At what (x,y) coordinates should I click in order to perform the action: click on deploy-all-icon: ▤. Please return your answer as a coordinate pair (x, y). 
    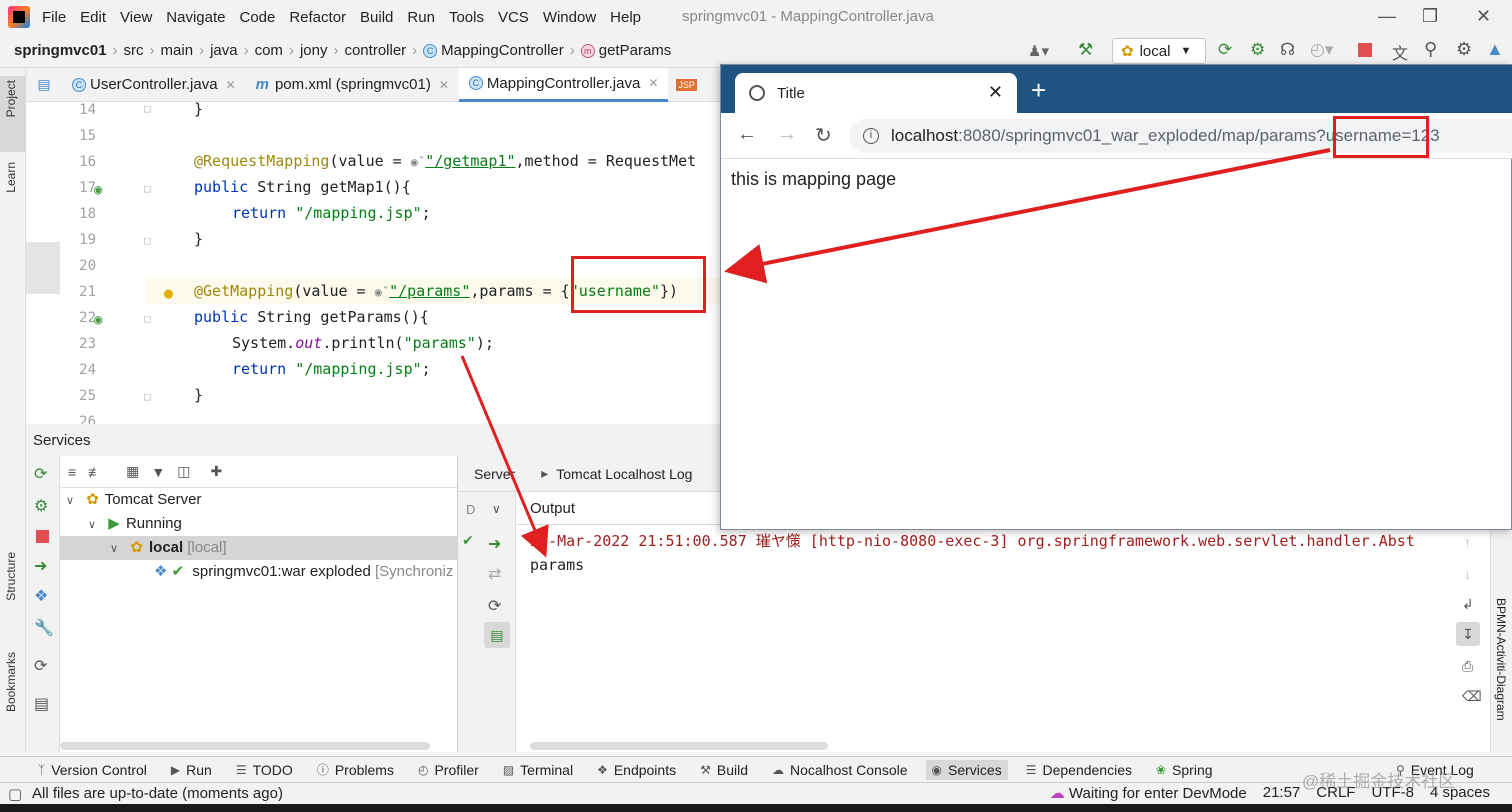
    Looking at the image, I should click on (497, 635).